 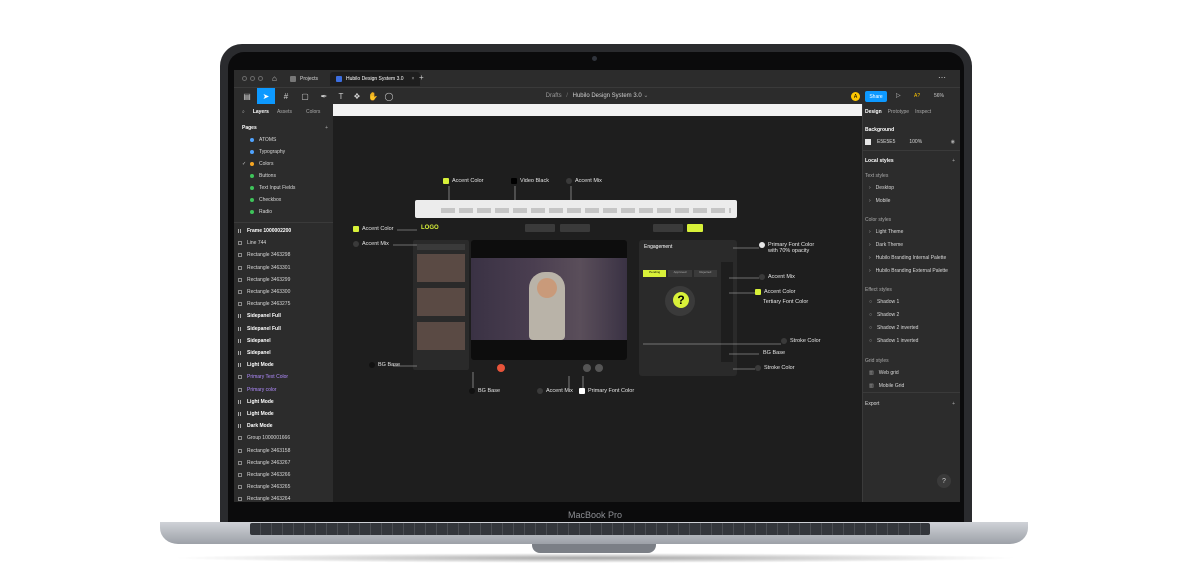 What do you see at coordinates (876, 96) in the screenshot?
I see `share-button: Share` at bounding box center [876, 96].